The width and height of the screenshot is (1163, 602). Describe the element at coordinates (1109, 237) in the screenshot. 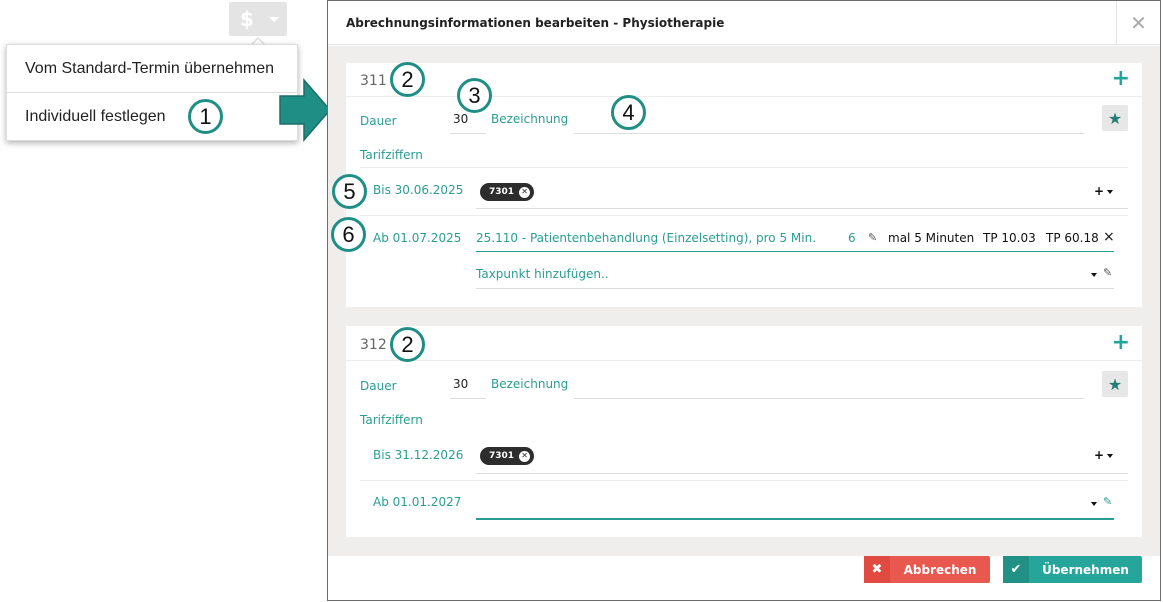

I see `remove-entry-icon: ×` at that location.